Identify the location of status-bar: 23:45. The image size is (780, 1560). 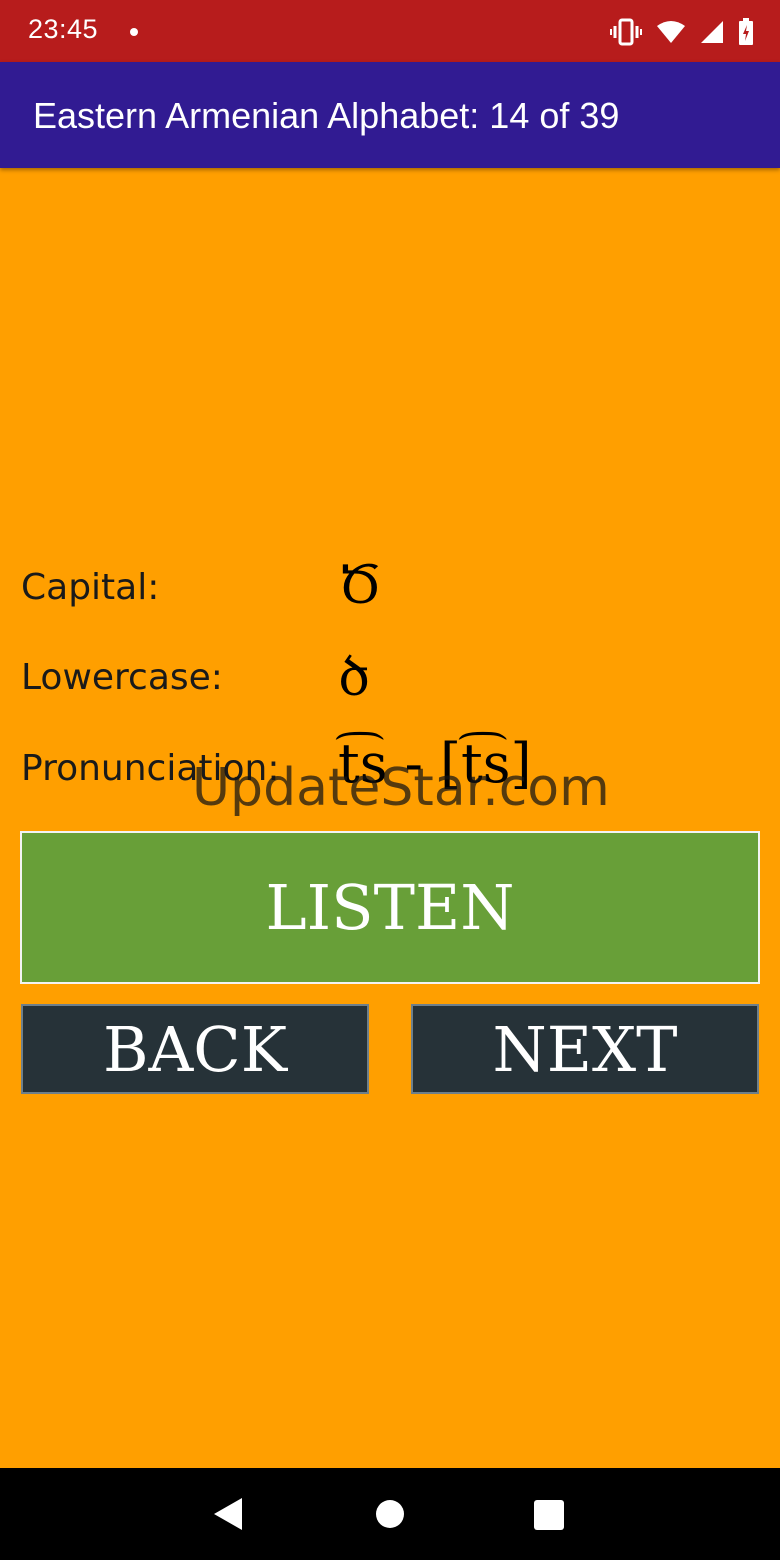
(390, 31).